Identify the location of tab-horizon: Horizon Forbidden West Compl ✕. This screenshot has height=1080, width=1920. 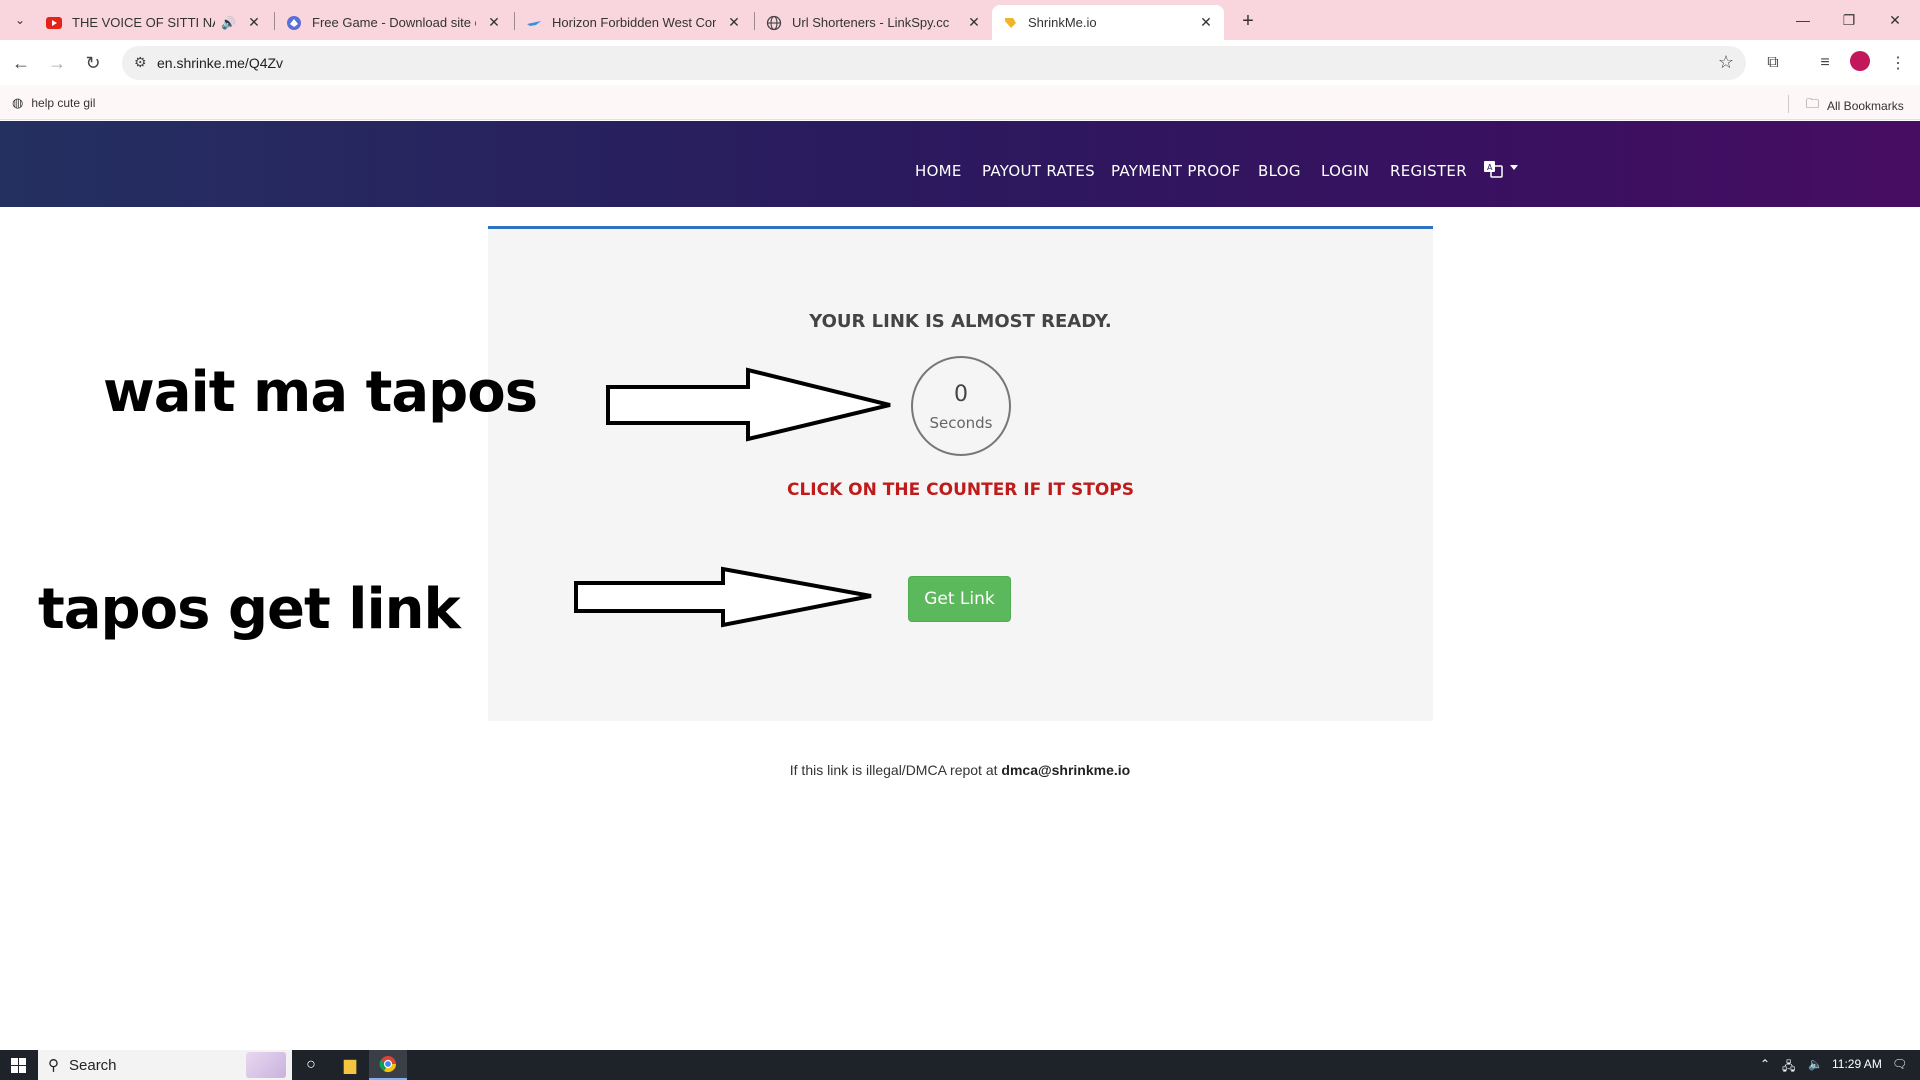
(634, 22).